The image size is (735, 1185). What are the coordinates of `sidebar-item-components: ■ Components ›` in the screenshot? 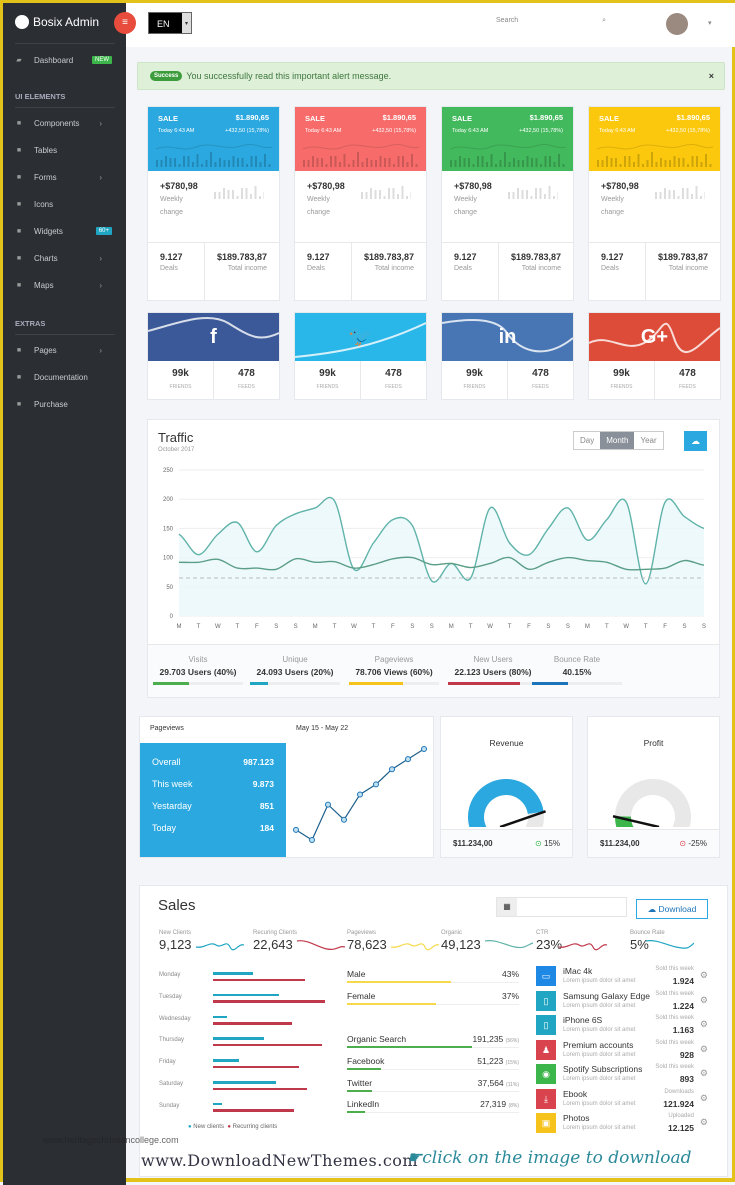 It's located at (64, 123).